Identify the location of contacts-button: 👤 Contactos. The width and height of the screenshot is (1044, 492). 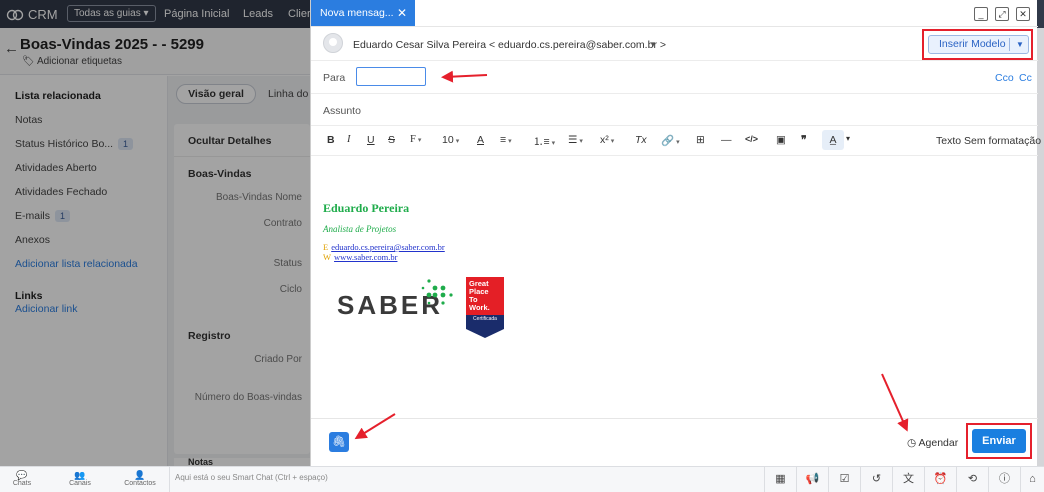
(140, 478).